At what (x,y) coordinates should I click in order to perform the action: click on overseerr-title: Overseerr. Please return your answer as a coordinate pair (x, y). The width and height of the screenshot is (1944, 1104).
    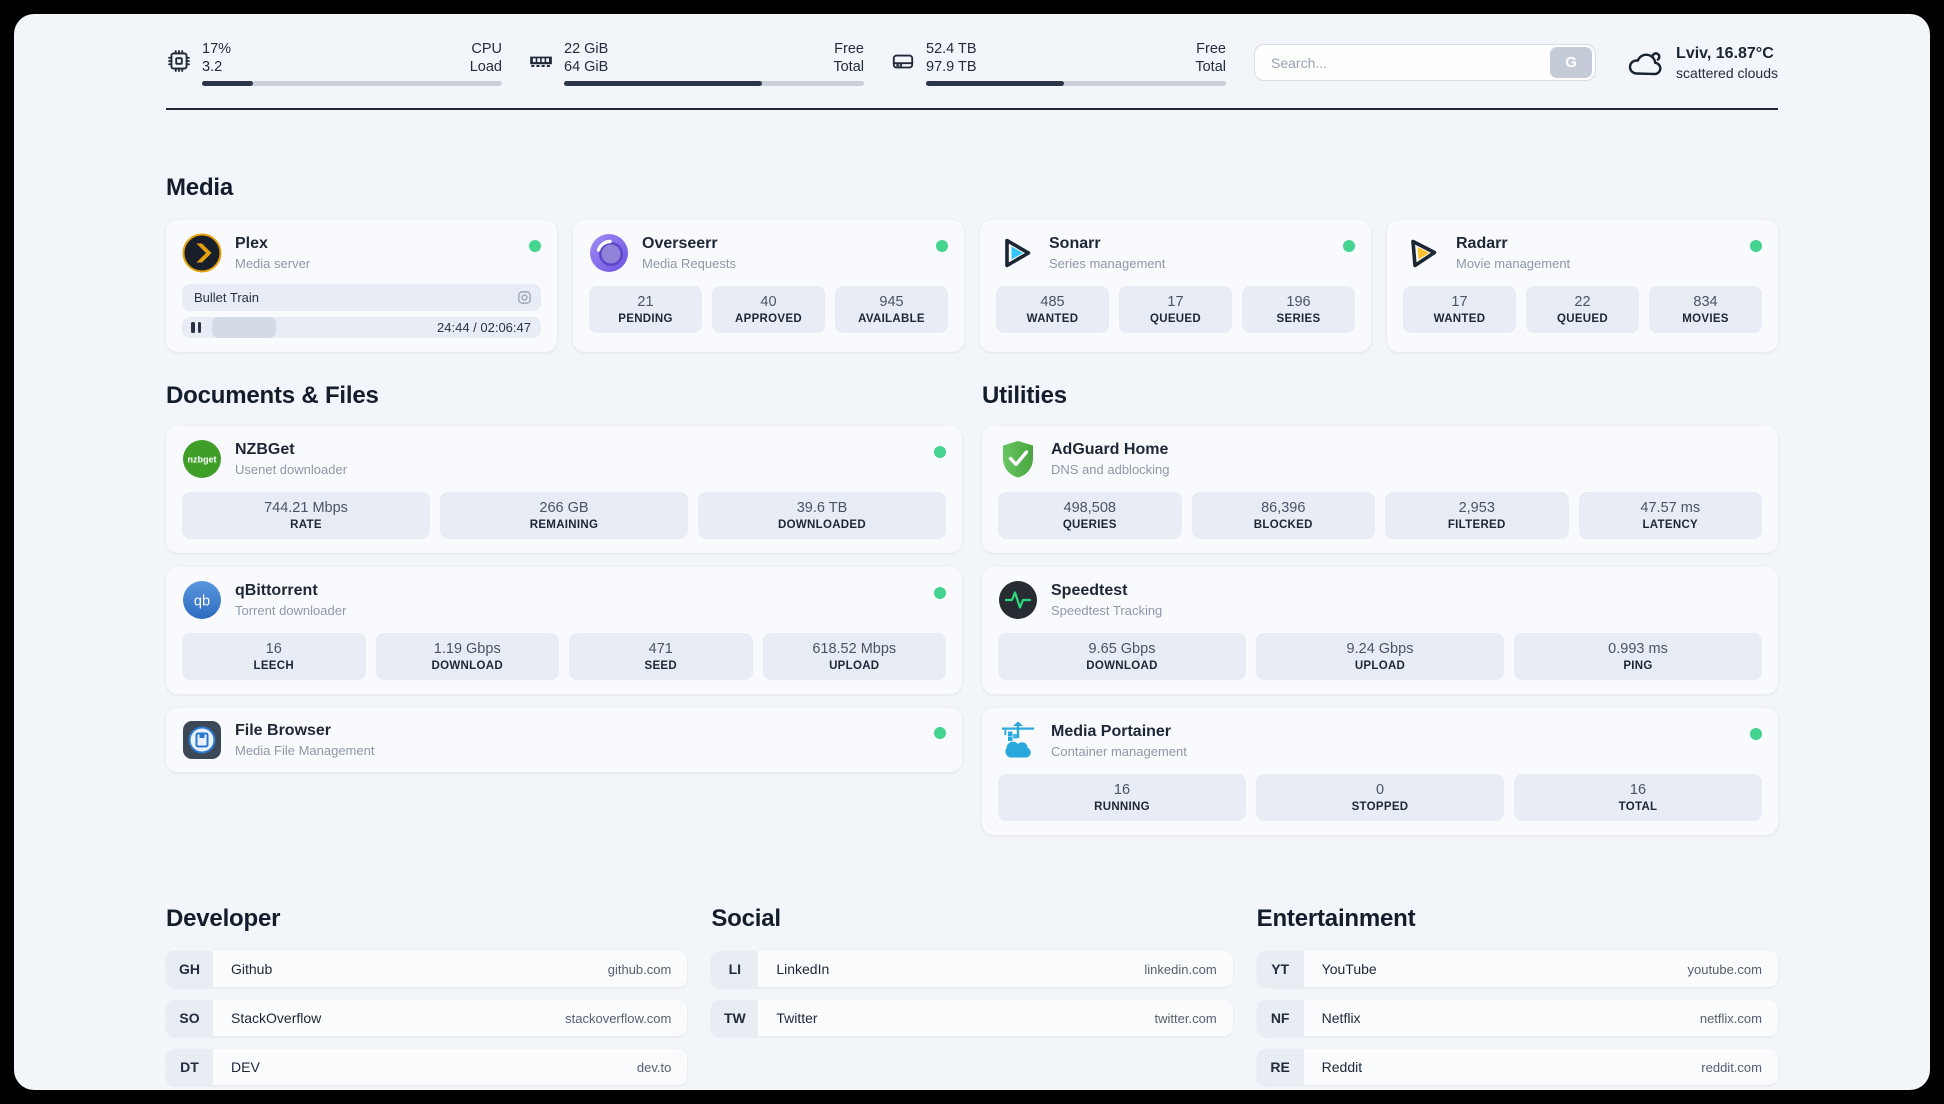
    Looking at the image, I should click on (680, 243).